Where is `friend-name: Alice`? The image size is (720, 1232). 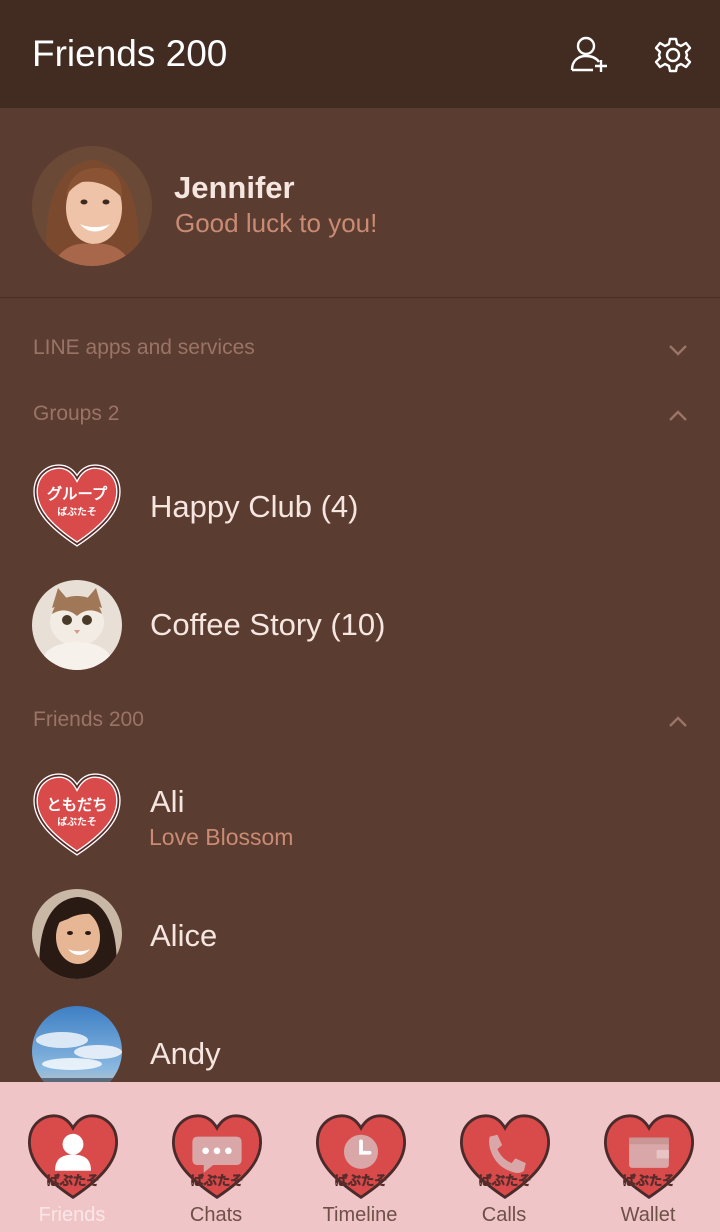 friend-name: Alice is located at coordinates (184, 935).